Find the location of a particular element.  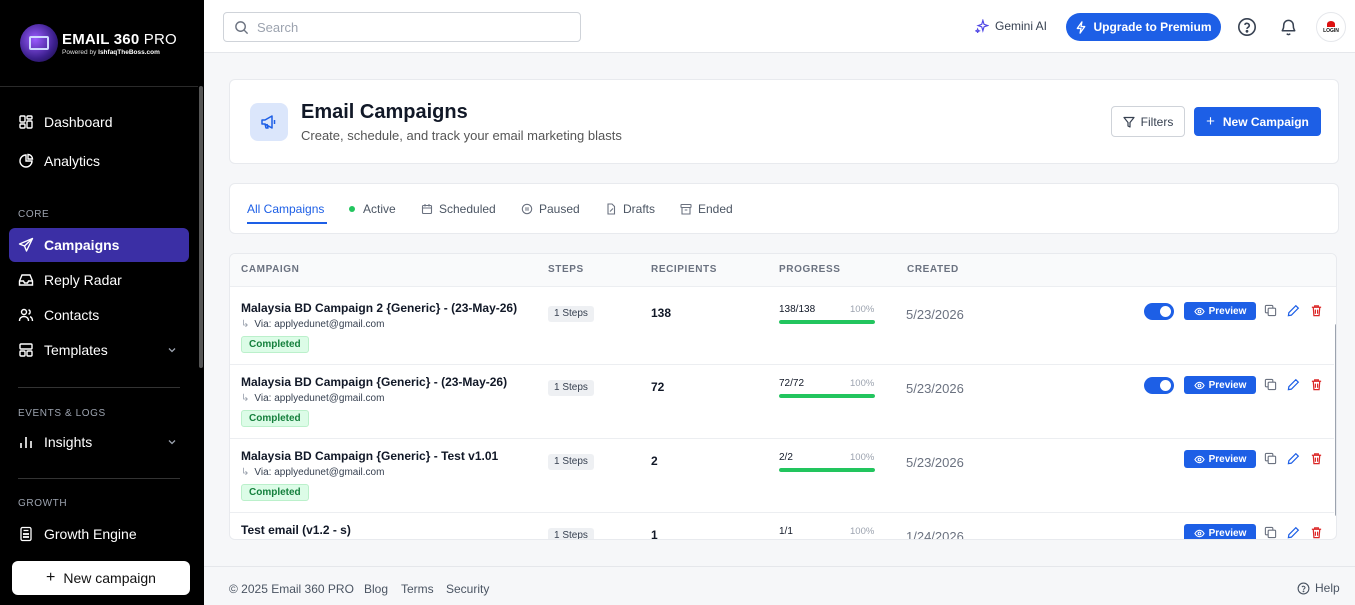

footer-help-link: Help is located at coordinates (1318, 588).